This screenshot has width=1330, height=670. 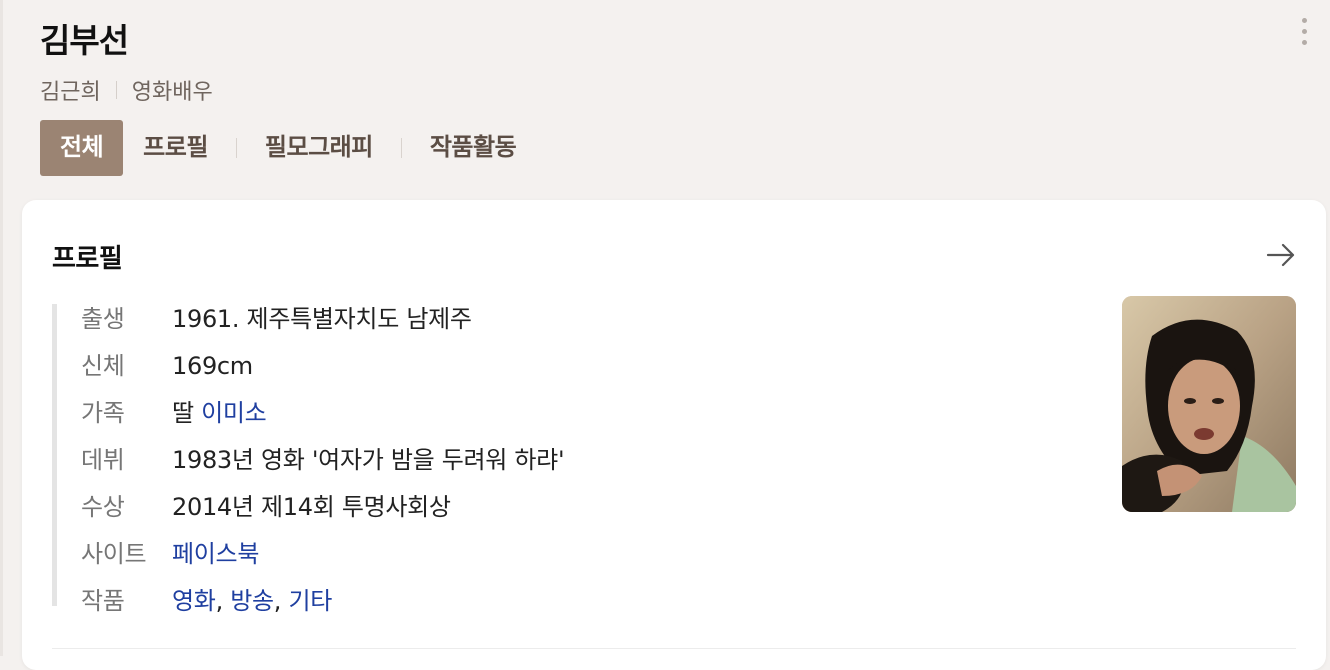 I want to click on family-relation: 딸, so click(x=187, y=413).